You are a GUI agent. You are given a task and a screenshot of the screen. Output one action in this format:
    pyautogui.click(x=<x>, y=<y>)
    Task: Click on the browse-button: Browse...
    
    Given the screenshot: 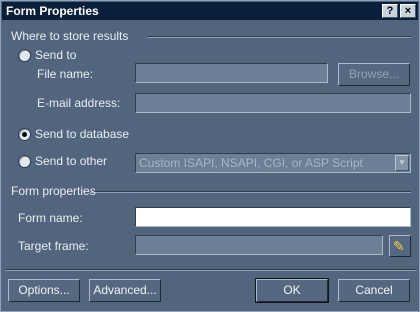 What is the action you would take?
    pyautogui.click(x=374, y=74)
    